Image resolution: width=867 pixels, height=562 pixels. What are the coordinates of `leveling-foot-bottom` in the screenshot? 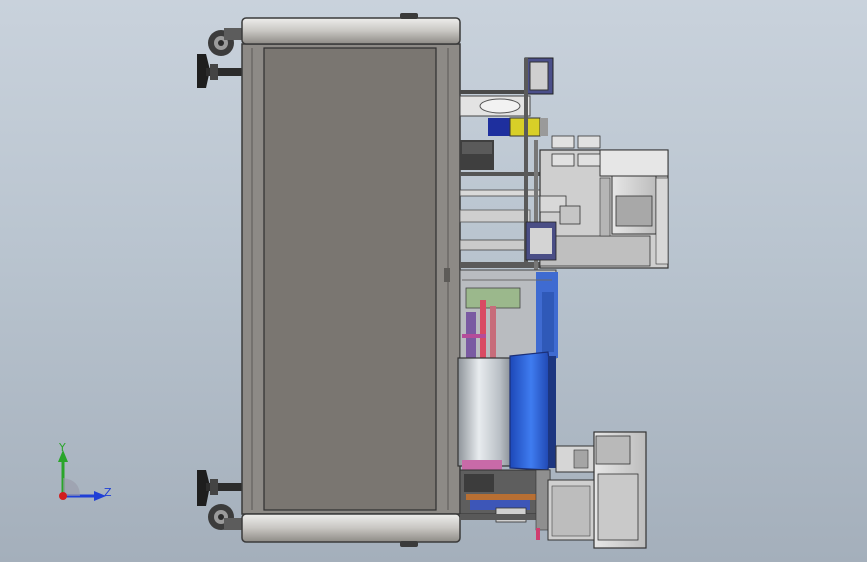 It's located at (220, 488).